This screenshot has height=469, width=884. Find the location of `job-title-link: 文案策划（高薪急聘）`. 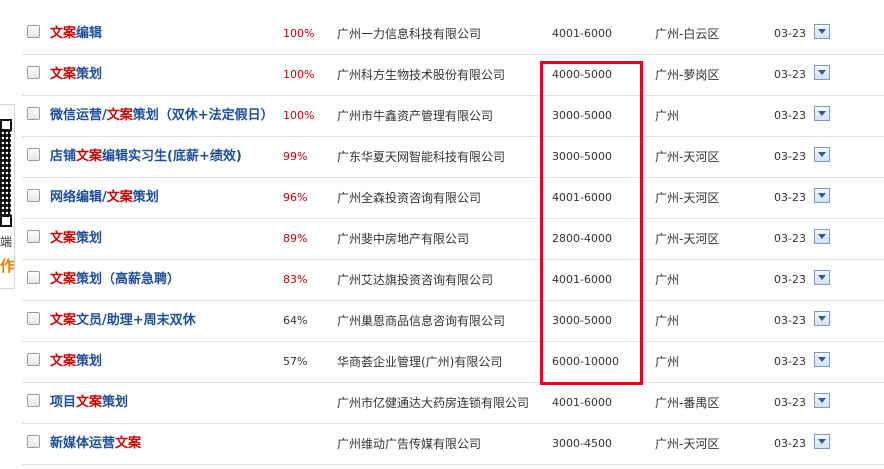

job-title-link: 文案策划（高薪急聘） is located at coordinates (115, 280).